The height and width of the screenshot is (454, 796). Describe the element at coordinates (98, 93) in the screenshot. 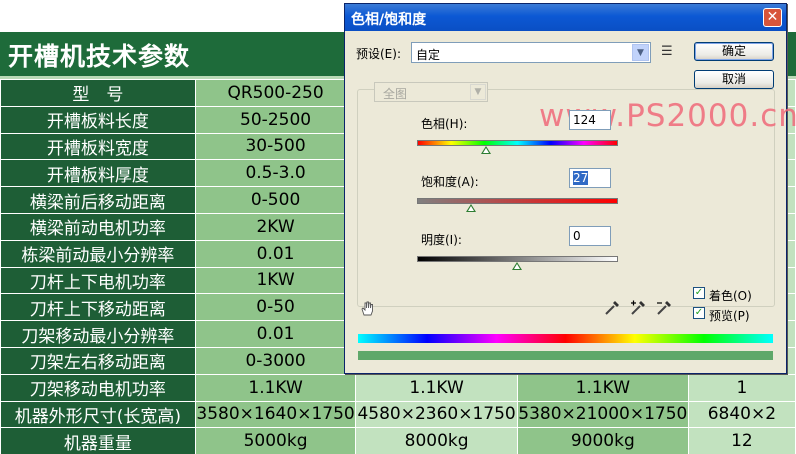

I see `row-label-cell: 型 号` at that location.